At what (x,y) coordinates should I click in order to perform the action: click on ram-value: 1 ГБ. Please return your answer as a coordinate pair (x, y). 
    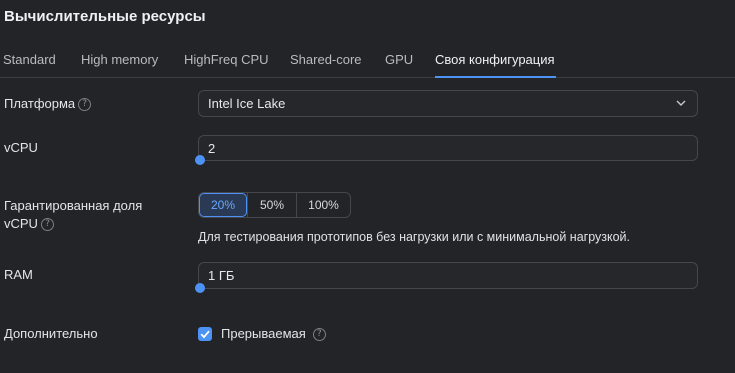
    Looking at the image, I should click on (221, 275).